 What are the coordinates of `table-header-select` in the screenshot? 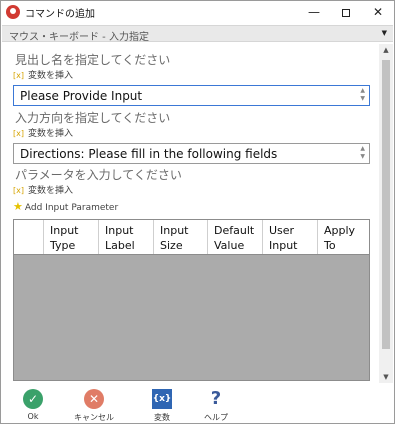 It's located at (28, 237).